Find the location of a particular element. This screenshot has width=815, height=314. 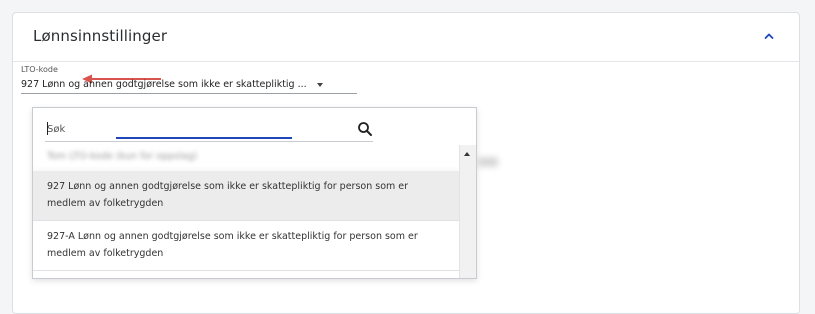

chevron-up-icon is located at coordinates (769, 36).